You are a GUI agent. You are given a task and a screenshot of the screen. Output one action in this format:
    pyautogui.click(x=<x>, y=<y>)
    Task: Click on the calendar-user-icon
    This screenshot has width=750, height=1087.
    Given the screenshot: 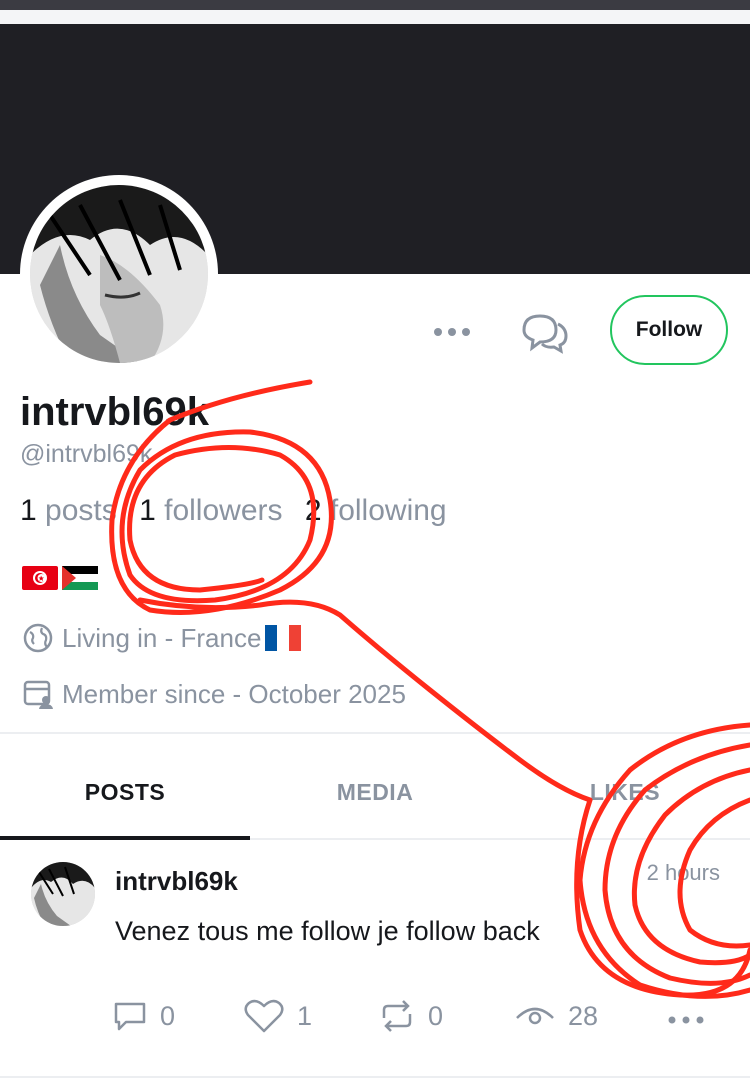 What is the action you would take?
    pyautogui.click(x=38, y=694)
    